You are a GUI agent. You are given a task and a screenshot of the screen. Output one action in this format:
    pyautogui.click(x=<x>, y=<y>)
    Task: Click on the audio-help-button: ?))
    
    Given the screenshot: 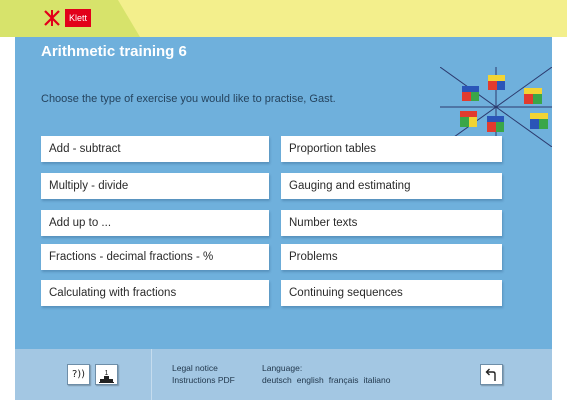 What is the action you would take?
    pyautogui.click(x=78, y=374)
    